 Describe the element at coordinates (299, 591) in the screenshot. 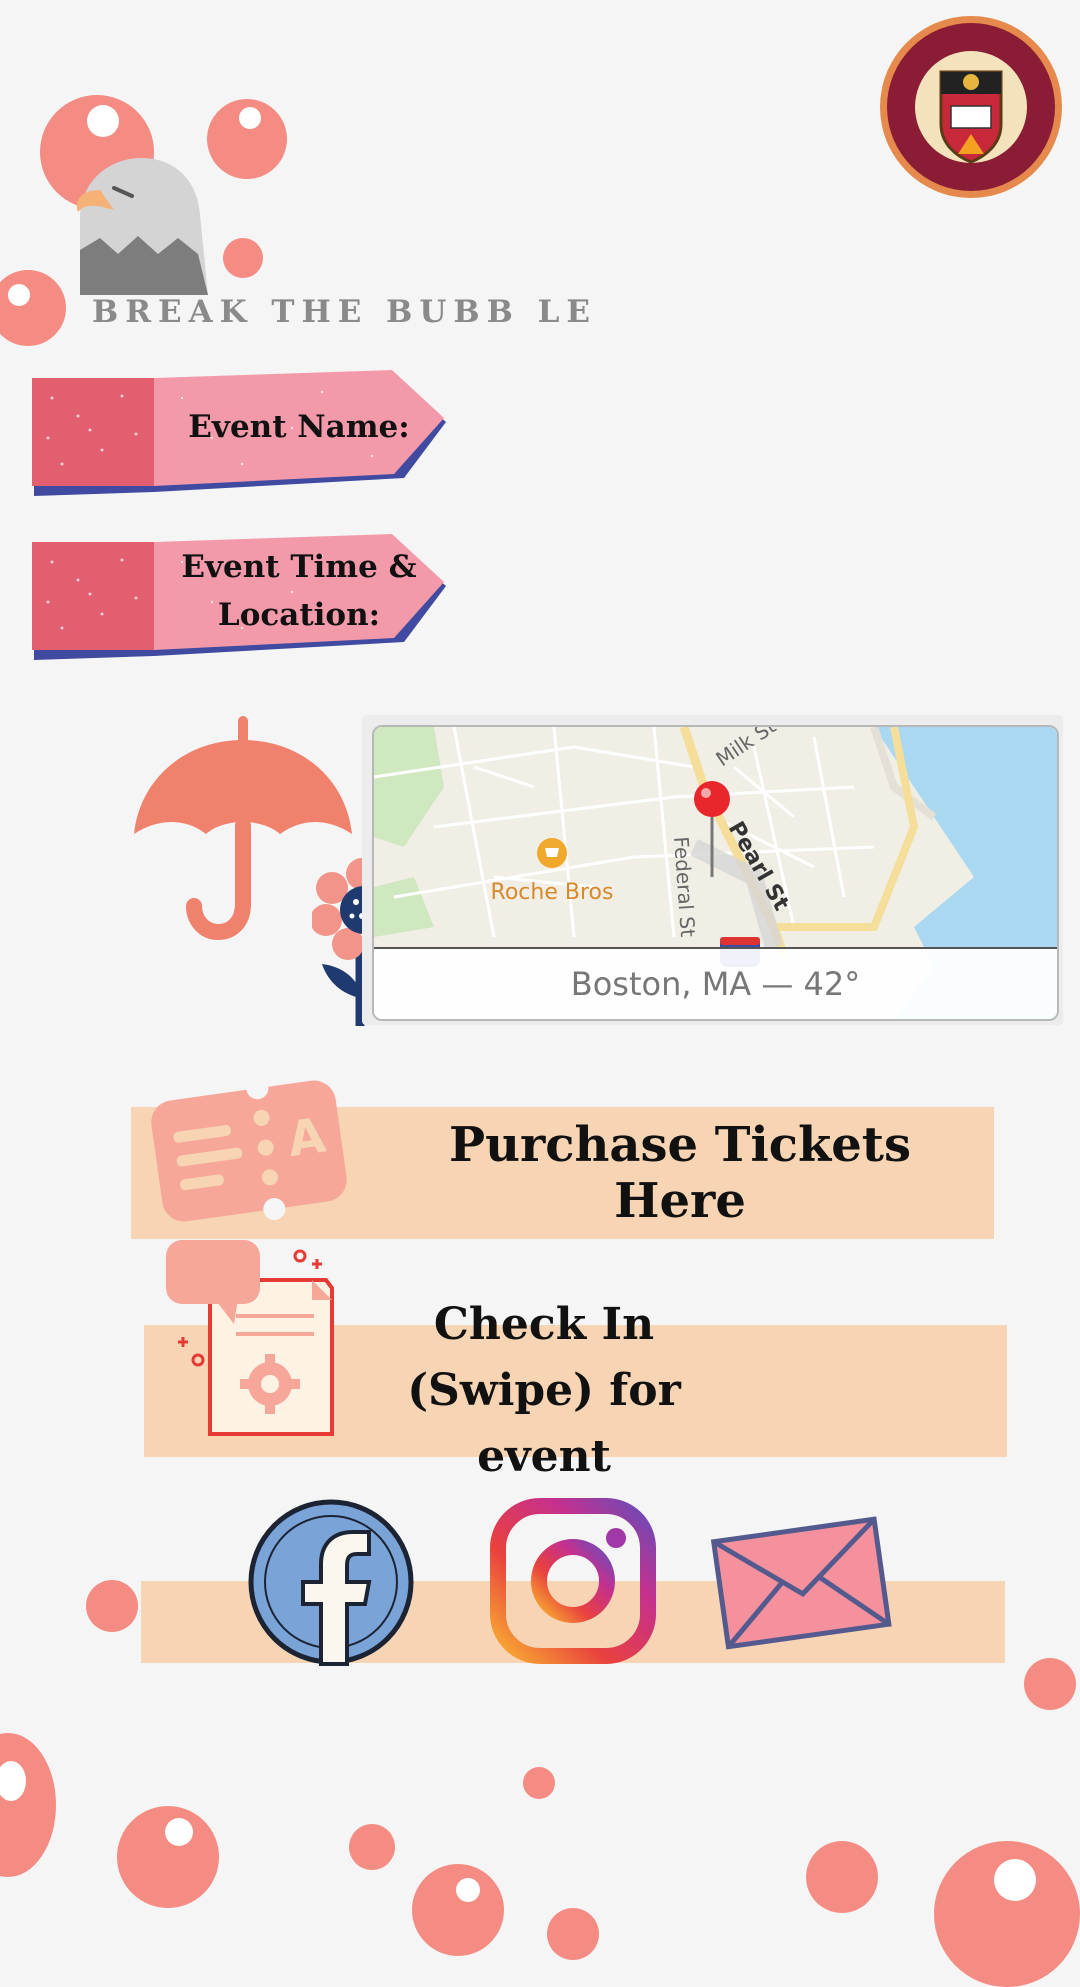

I see `event-time-location-label: Event Time & Location:` at that location.